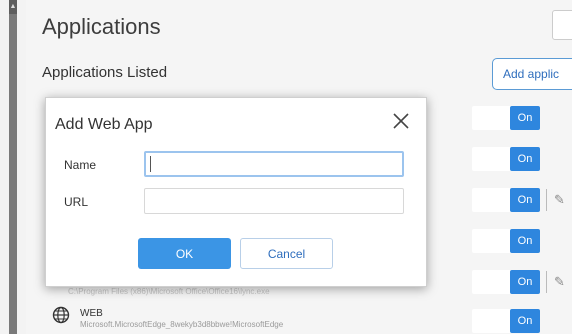  Describe the element at coordinates (105, 72) in the screenshot. I see `section-title: Applications Listed` at that location.